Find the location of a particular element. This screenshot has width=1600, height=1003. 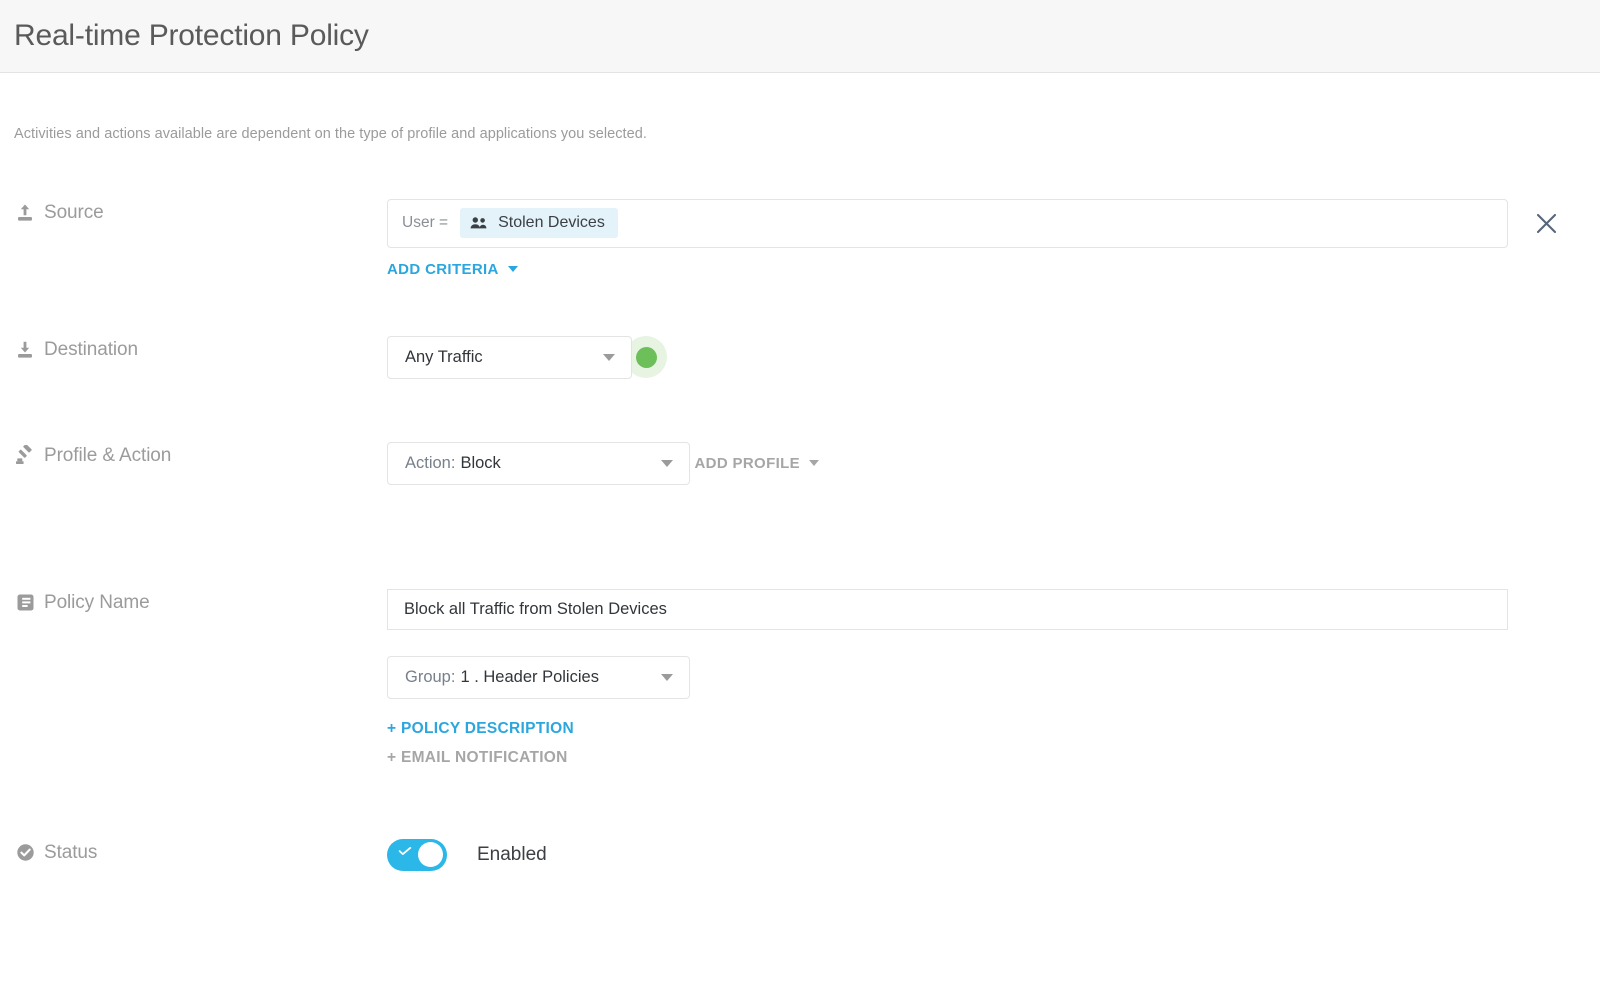

page-title: Real-time Protection Policy is located at coordinates (191, 35).